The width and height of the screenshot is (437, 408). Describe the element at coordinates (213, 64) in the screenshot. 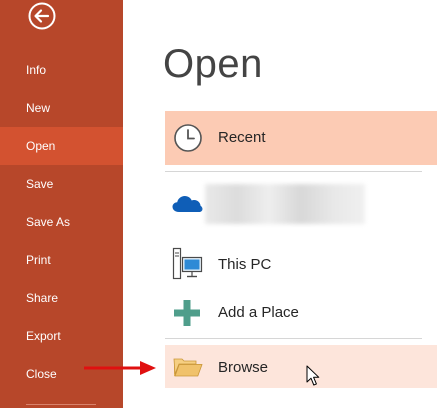

I see `page-title: Open` at that location.